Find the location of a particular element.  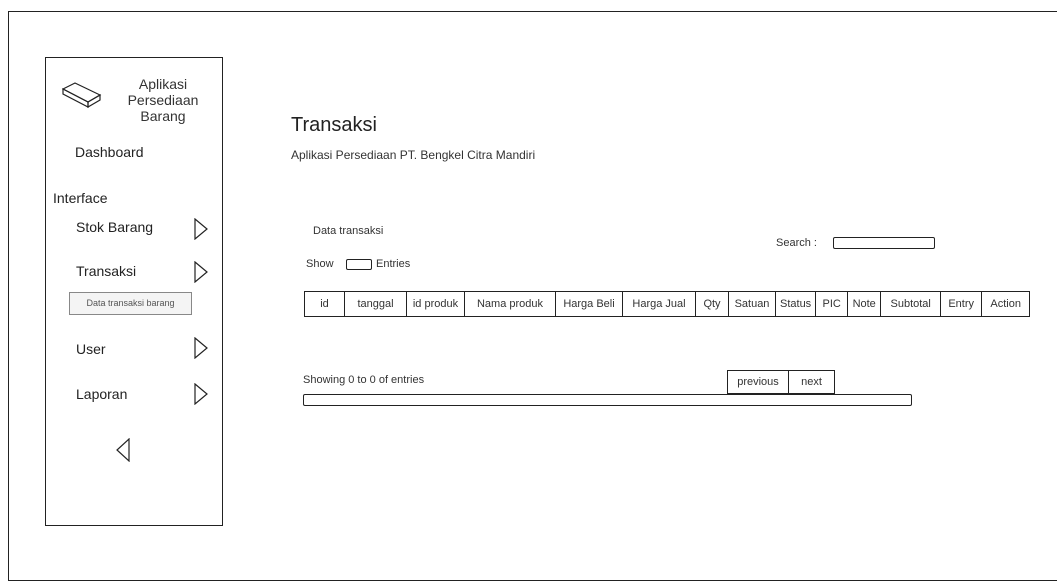

column-header-tanggal: tanggal is located at coordinates (375, 304).